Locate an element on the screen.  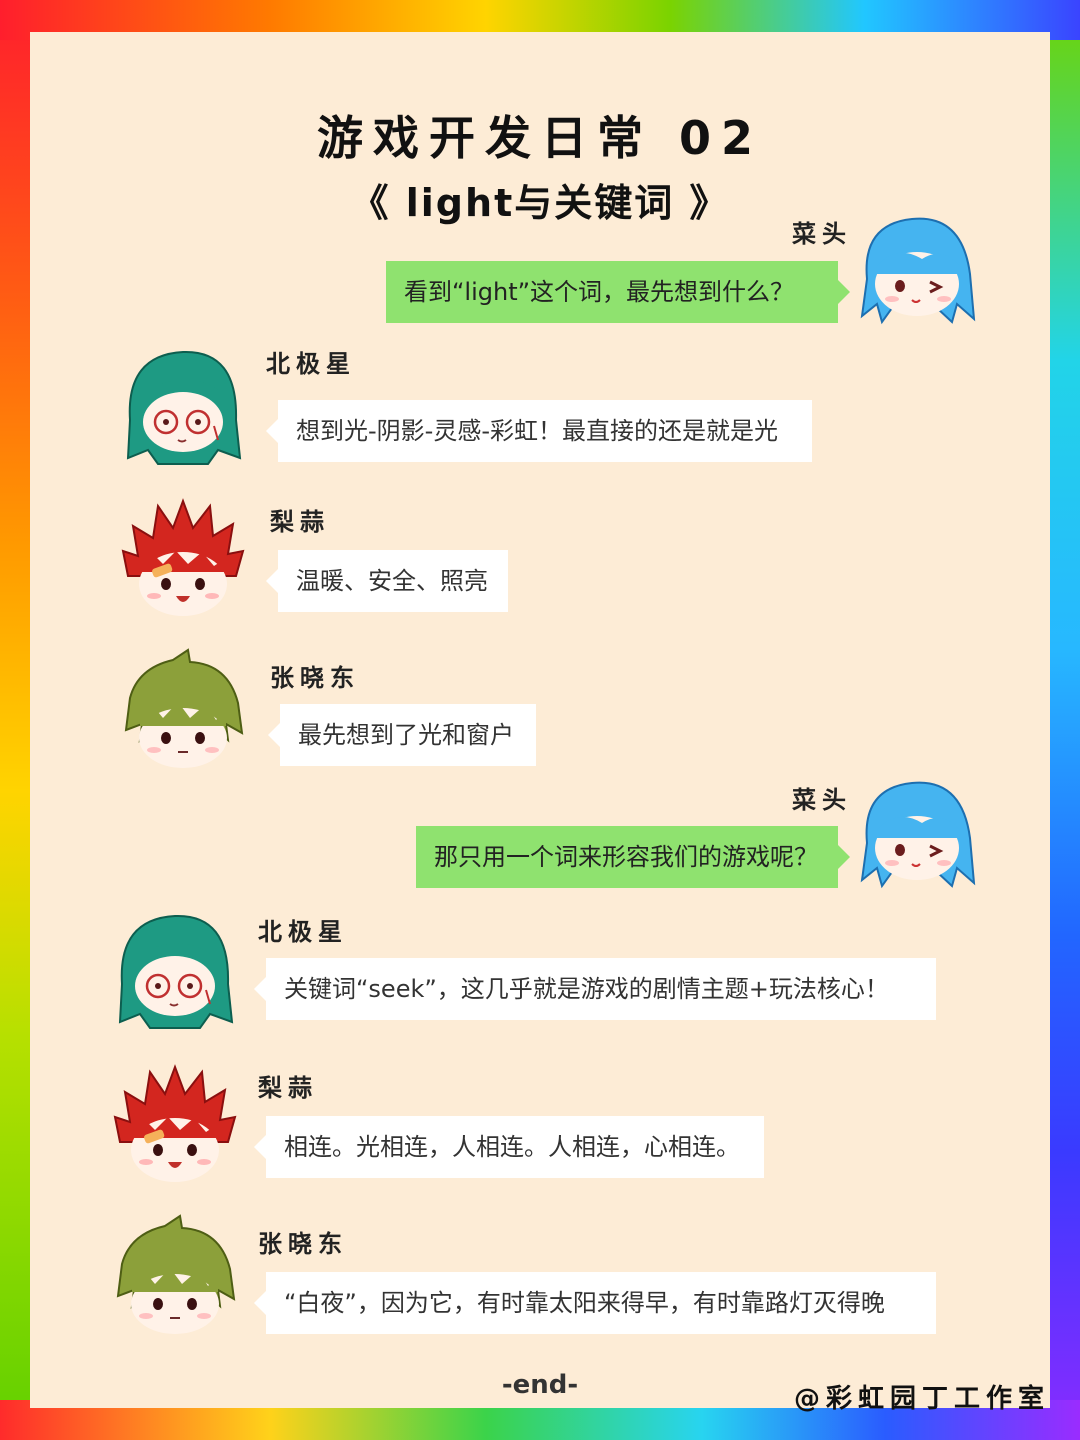
studio-credit: @彩虹园丁工作室 is located at coordinates (921, 1399).